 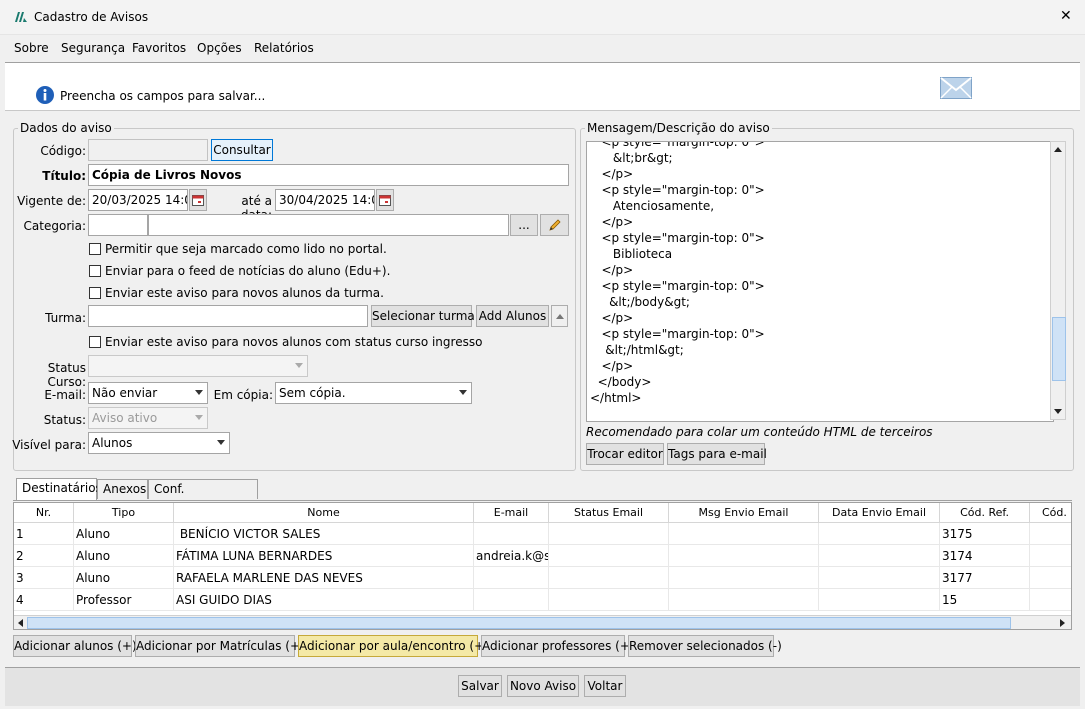 I want to click on trocar-editor-button: Trocar editor, so click(x=625, y=454).